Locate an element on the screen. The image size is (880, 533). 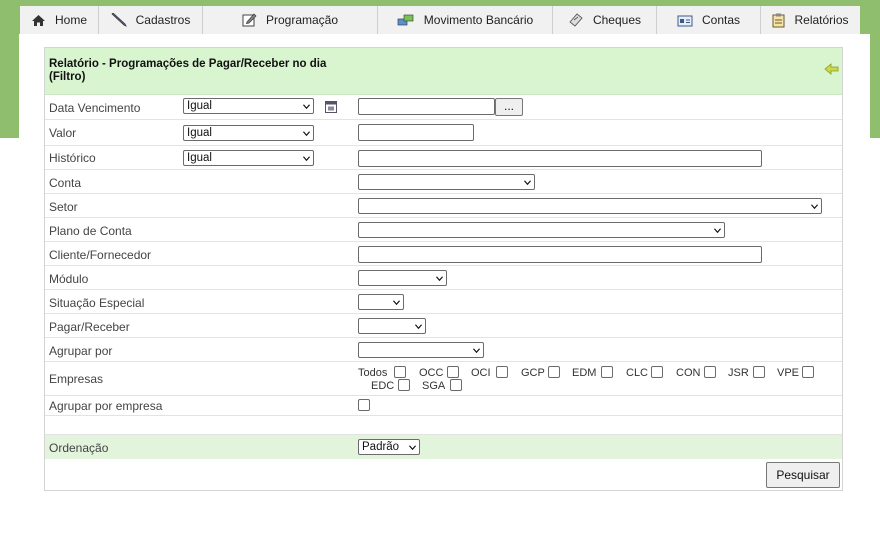
calendar-icon is located at coordinates (331, 106).